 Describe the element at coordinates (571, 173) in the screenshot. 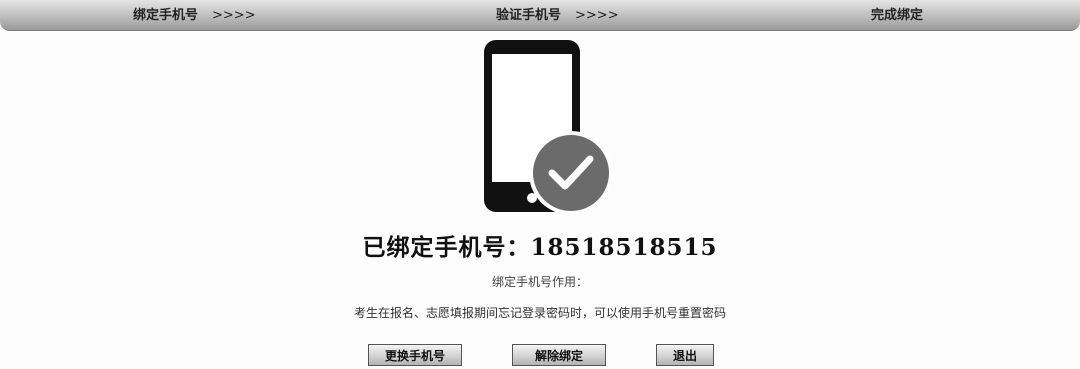

I see `checkmark-circle-icon` at that location.